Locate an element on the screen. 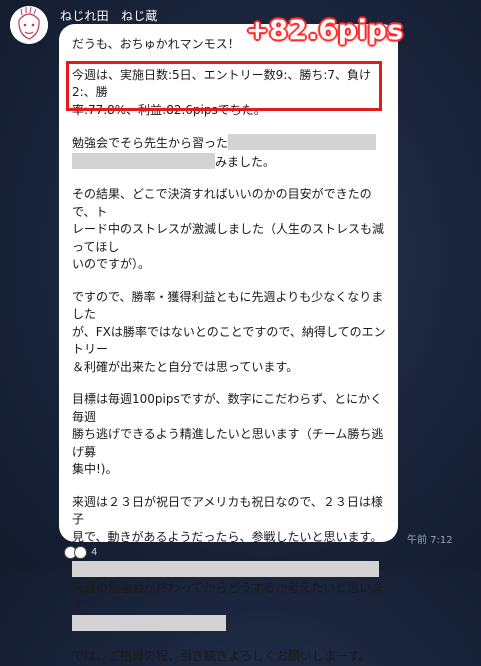 The width and height of the screenshot is (481, 666). result-line: いのですが）。 is located at coordinates (111, 264).